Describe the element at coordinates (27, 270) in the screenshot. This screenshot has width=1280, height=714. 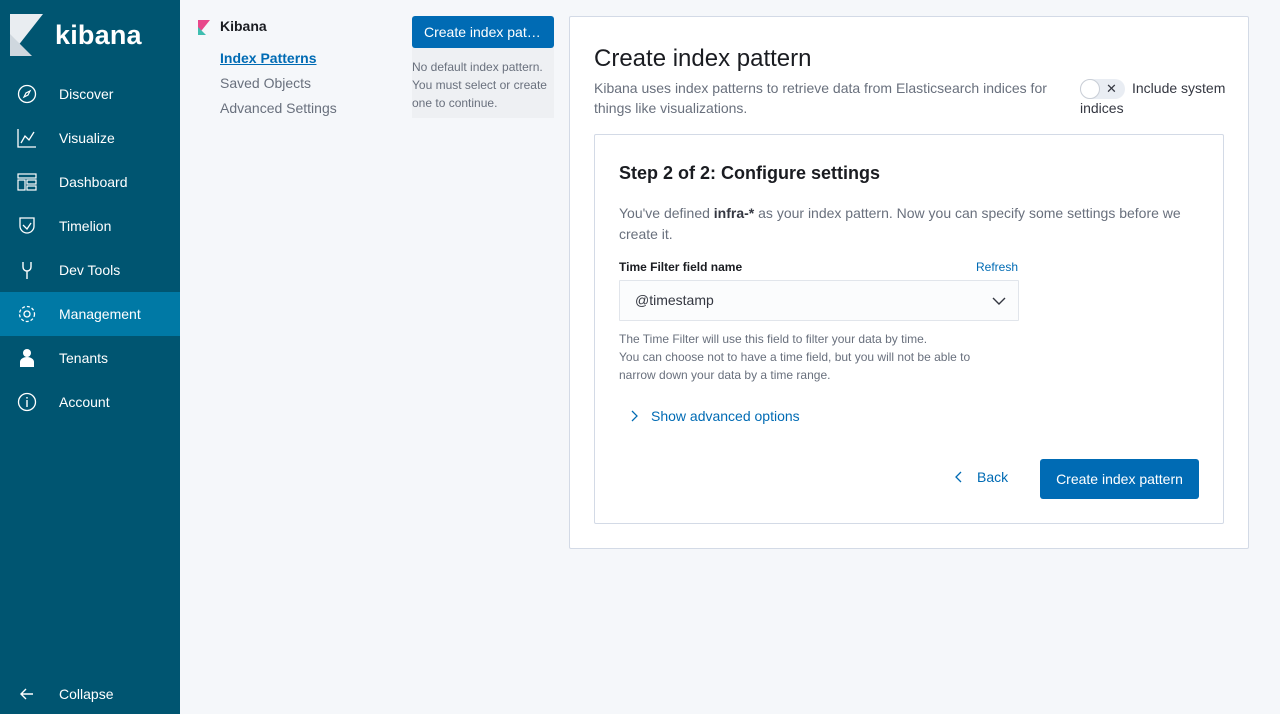
I see `wrench-icon` at that location.